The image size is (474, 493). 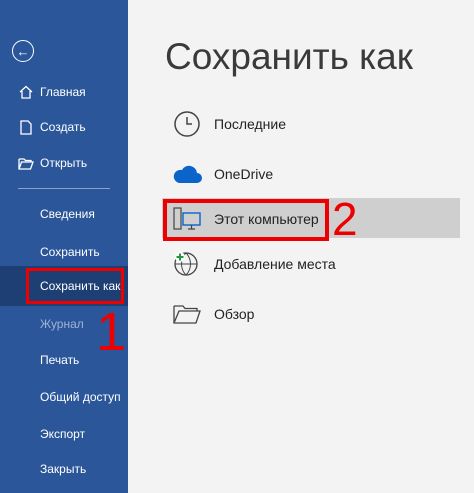 What do you see at coordinates (212, 314) in the screenshot?
I see `option-browse: Обзор` at bounding box center [212, 314].